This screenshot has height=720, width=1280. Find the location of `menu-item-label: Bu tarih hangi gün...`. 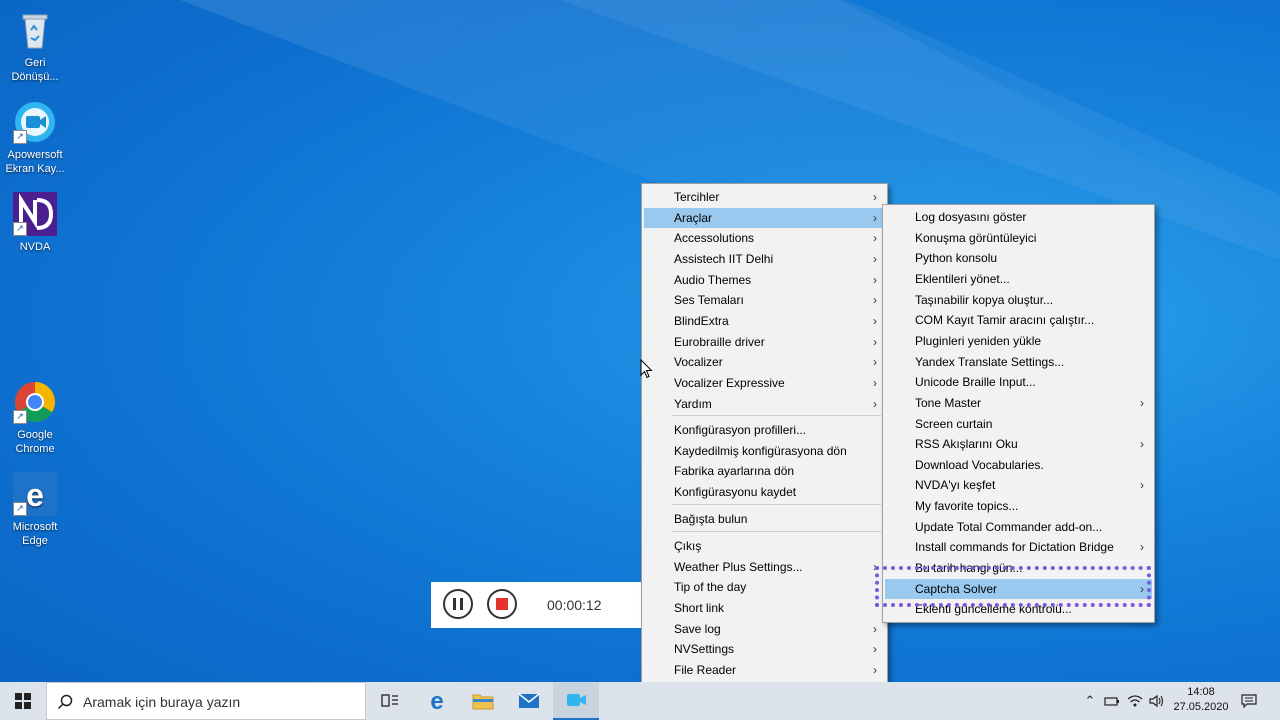

menu-item-label: Bu tarih hangi gün... is located at coordinates (969, 568).